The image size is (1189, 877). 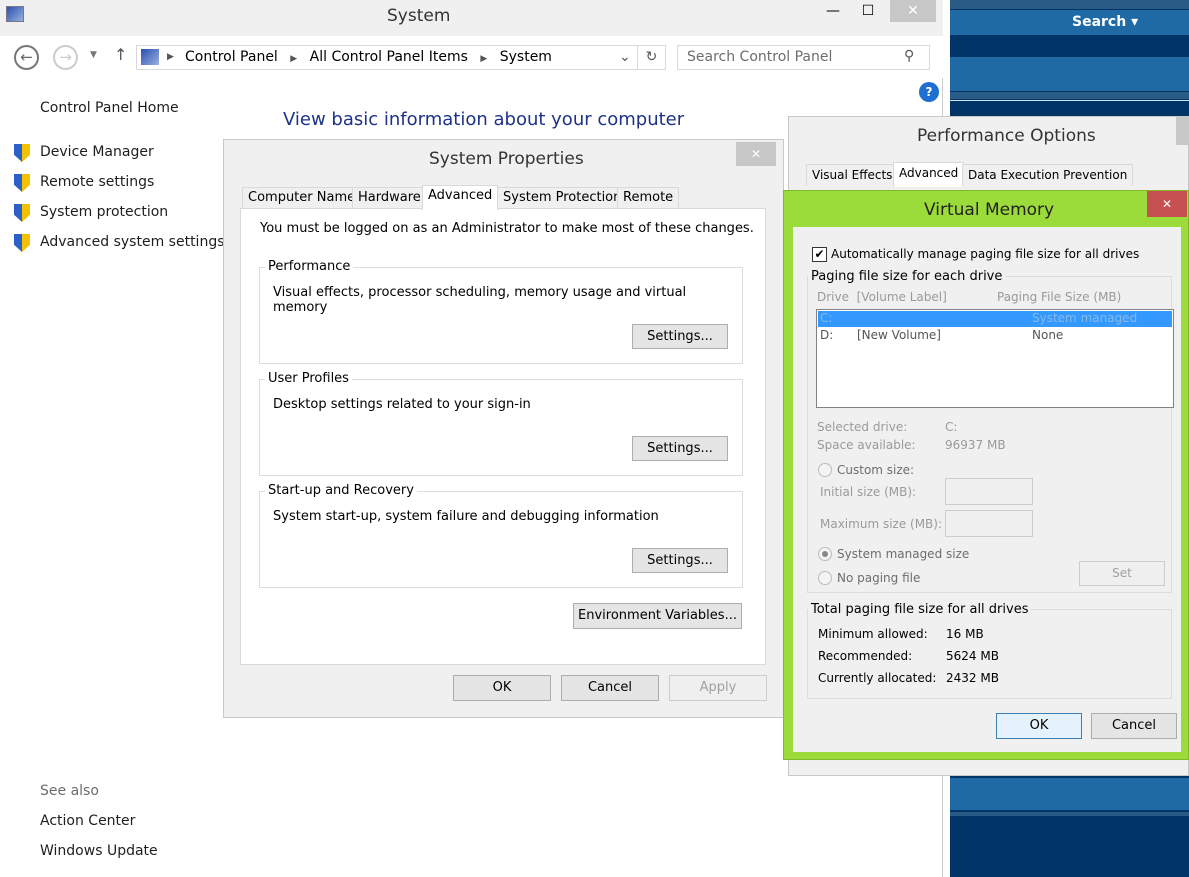 What do you see at coordinates (873, 634) in the screenshot?
I see `minimum-allowed-label: Minimum allowed:` at bounding box center [873, 634].